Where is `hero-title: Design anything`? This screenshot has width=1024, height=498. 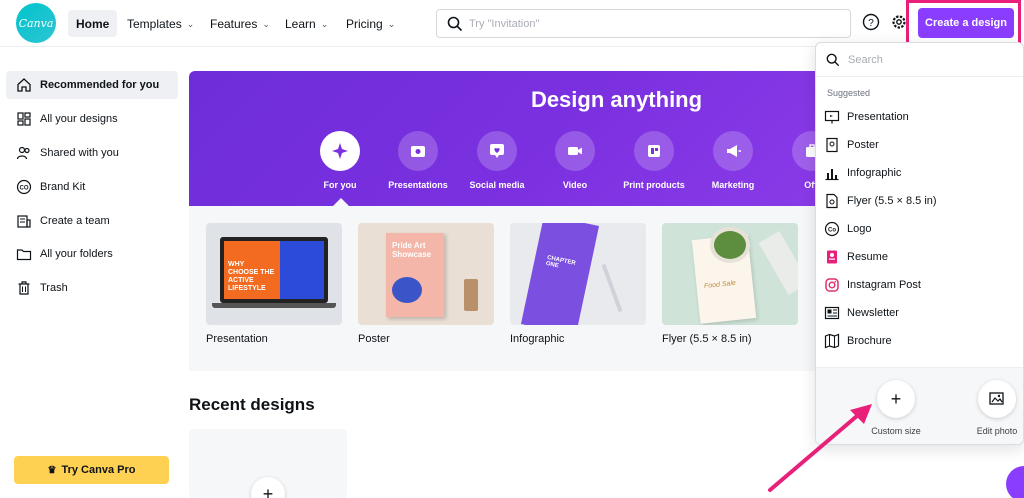 hero-title: Design anything is located at coordinates (616, 99).